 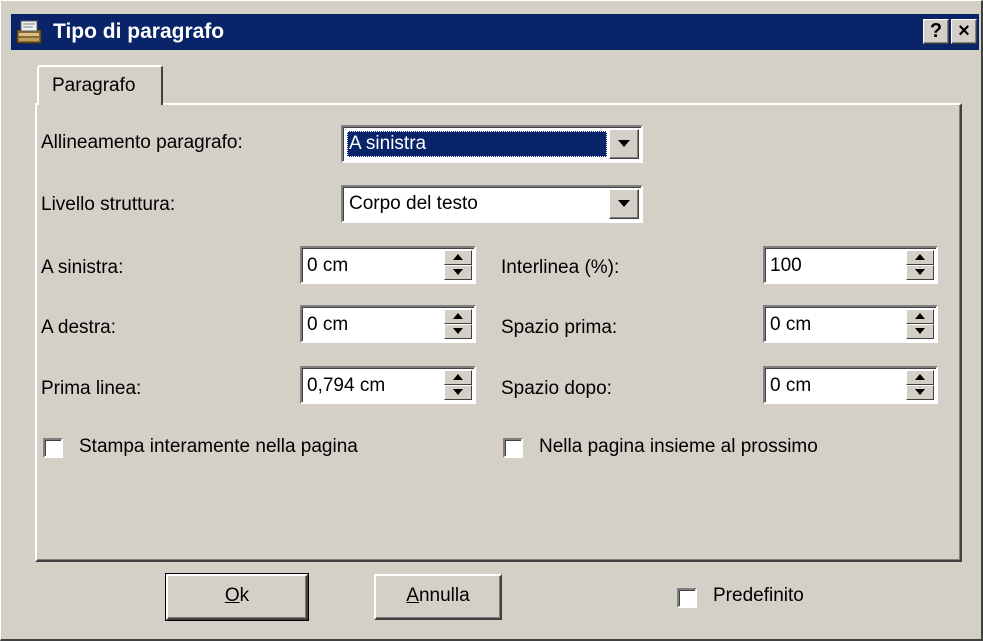 I want to click on first-line-spinner: 0,794 cm, so click(x=388, y=385).